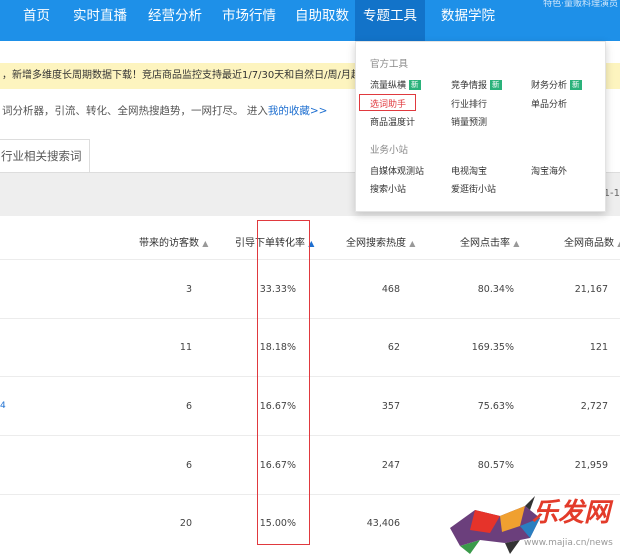 This screenshot has width=620, height=556. I want to click on cell-search-heat: 468, so click(390, 289).